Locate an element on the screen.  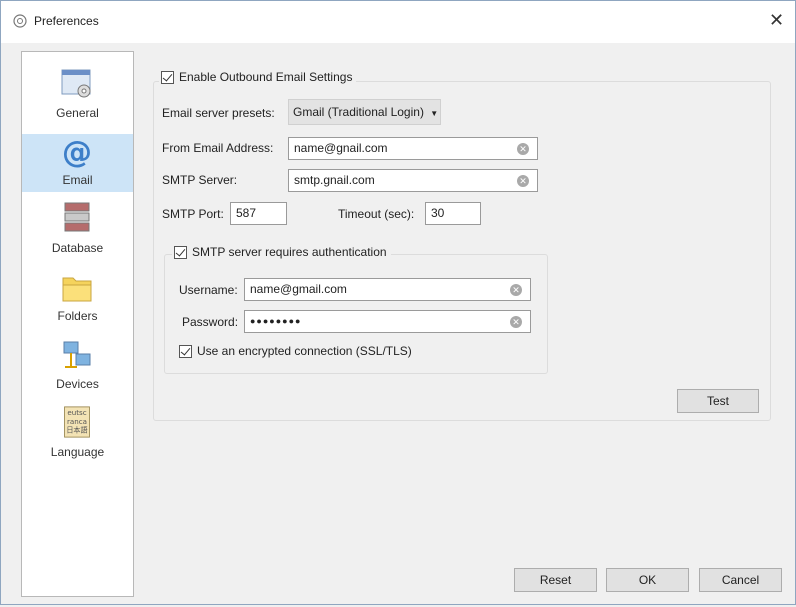
timeout-input: 30 is located at coordinates (453, 213).